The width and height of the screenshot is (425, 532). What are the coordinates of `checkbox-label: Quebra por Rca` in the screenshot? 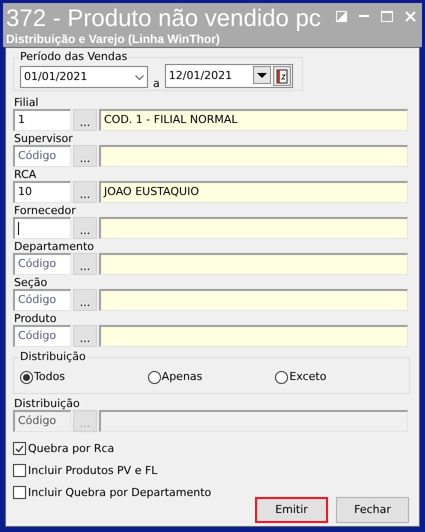 It's located at (71, 448).